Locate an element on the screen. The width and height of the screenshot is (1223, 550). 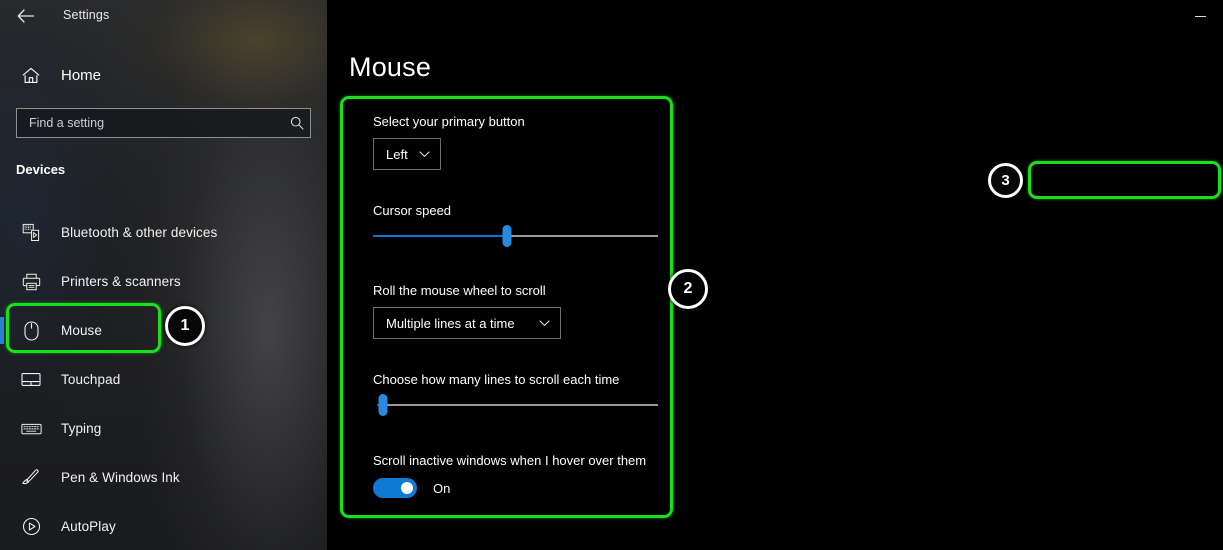
window-title: Settings is located at coordinates (86, 15).